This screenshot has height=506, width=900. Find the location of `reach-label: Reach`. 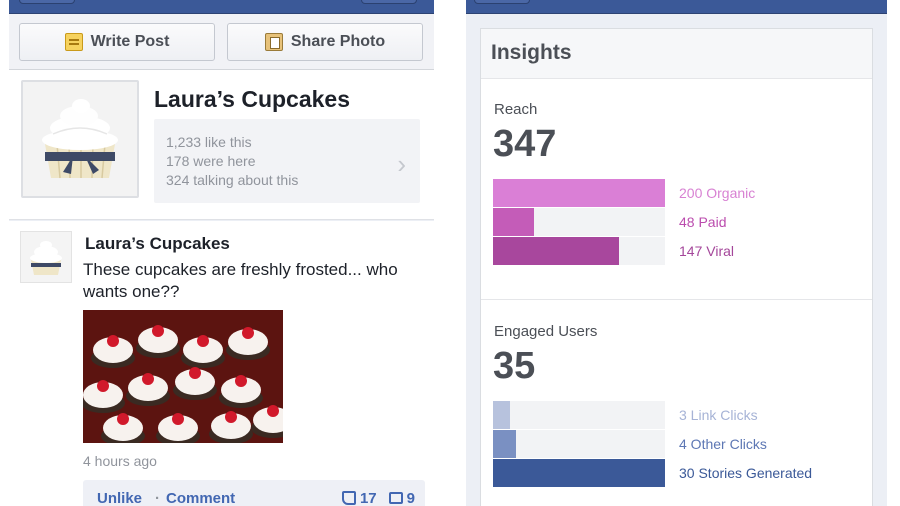

reach-label: Reach is located at coordinates (516, 109).